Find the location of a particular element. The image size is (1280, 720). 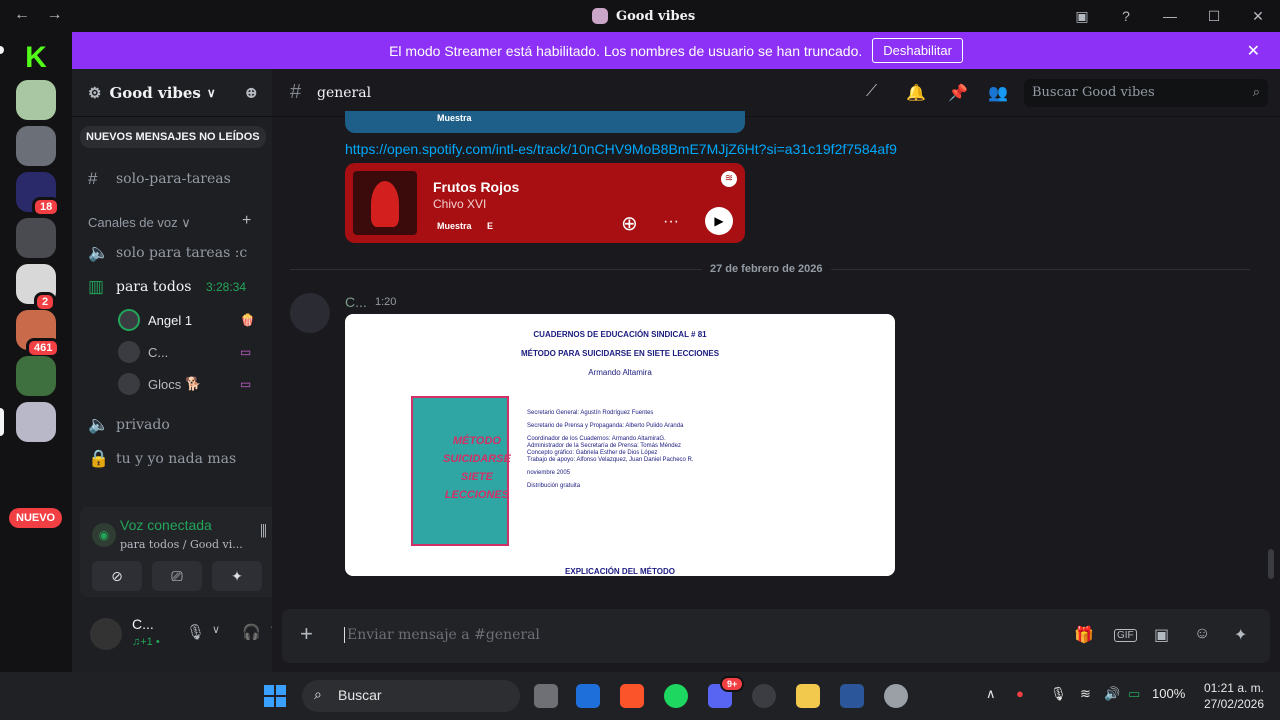

kick-icon: K is located at coordinates (36, 58).